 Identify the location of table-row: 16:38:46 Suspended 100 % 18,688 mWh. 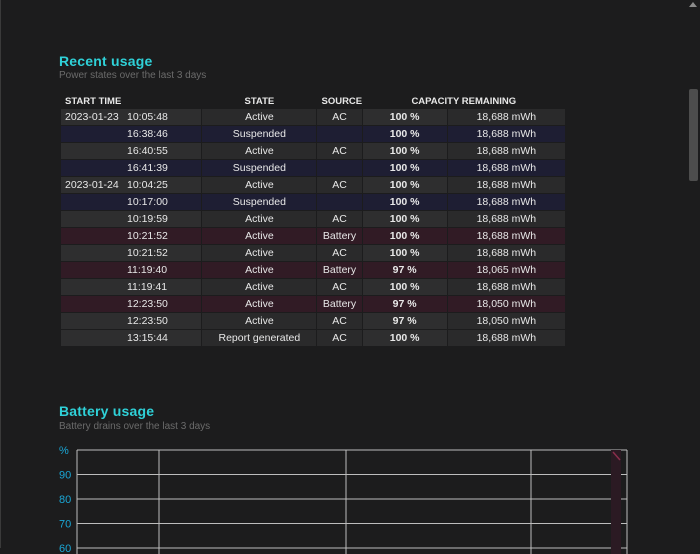
(313, 134).